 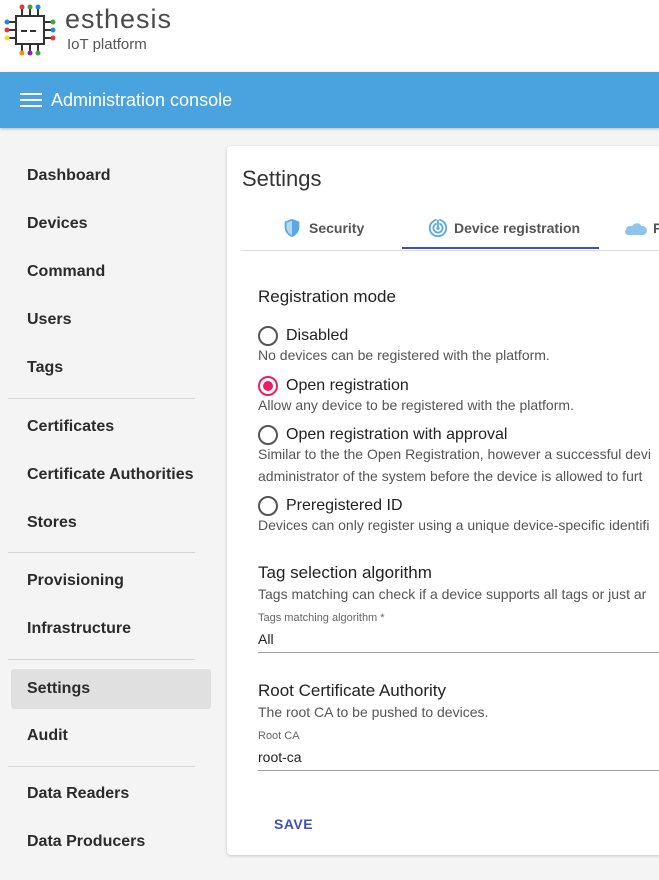 What do you see at coordinates (111, 320) in the screenshot?
I see `sidebar-item-users: Users` at bounding box center [111, 320].